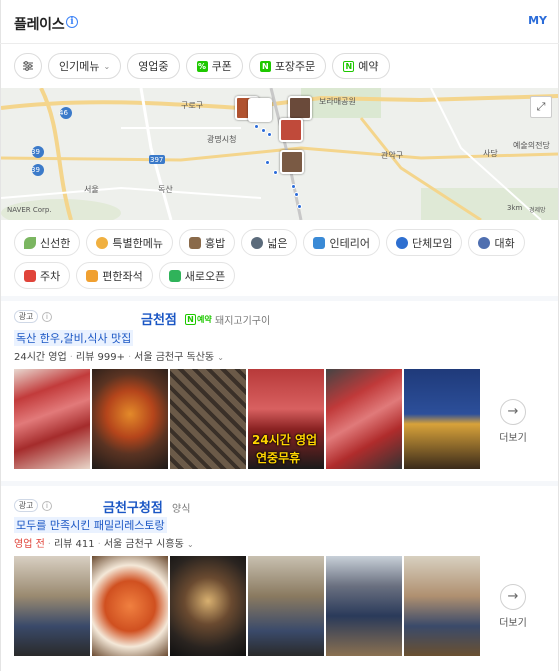 The width and height of the screenshot is (559, 671). What do you see at coordinates (181, 509) in the screenshot?
I see `store-category: 양식` at bounding box center [181, 509].